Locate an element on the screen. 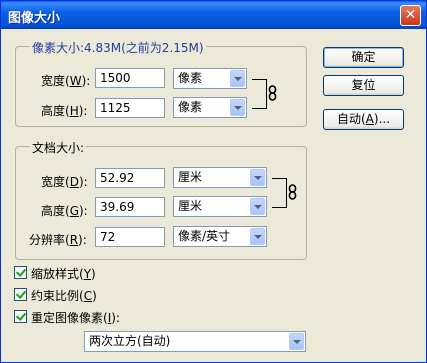  doc-height-label: 高度(G): is located at coordinates (64, 211).